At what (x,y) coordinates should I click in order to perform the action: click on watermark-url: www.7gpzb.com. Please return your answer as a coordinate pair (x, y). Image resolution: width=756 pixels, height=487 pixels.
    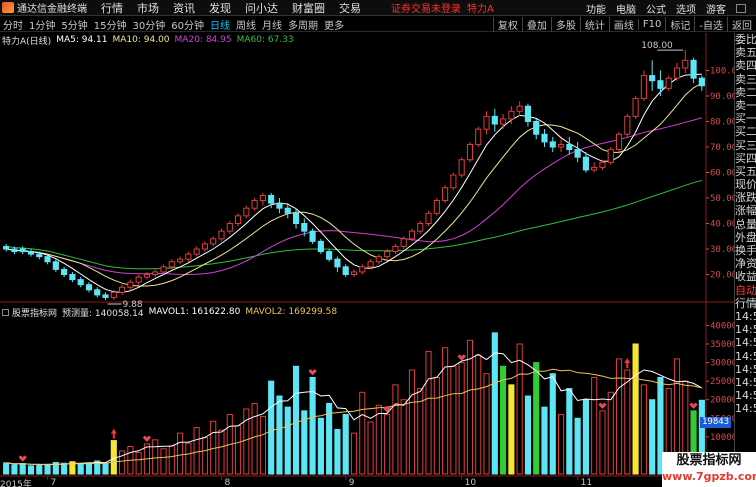
    Looking at the image, I should click on (709, 476).